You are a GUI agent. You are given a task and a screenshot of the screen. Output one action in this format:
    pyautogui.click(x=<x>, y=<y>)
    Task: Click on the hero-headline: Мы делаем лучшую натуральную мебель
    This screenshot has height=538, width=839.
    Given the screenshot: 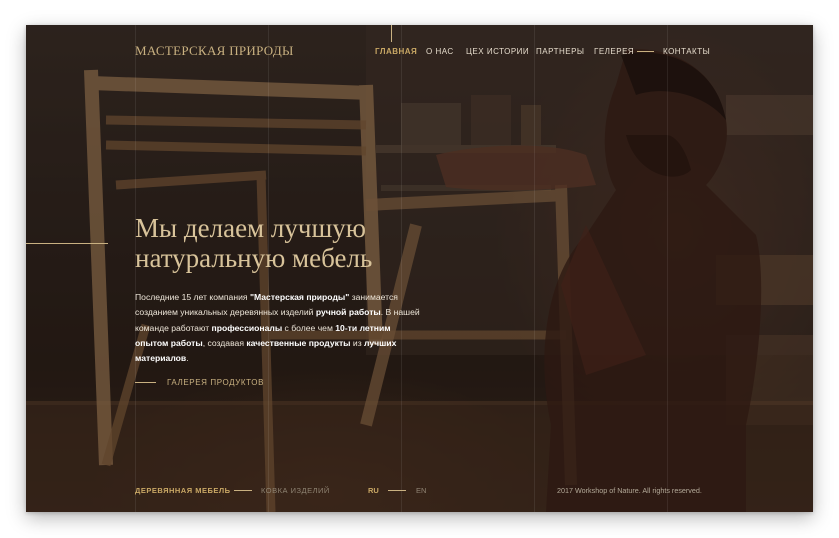 What is the action you would take?
    pyautogui.click(x=300, y=243)
    